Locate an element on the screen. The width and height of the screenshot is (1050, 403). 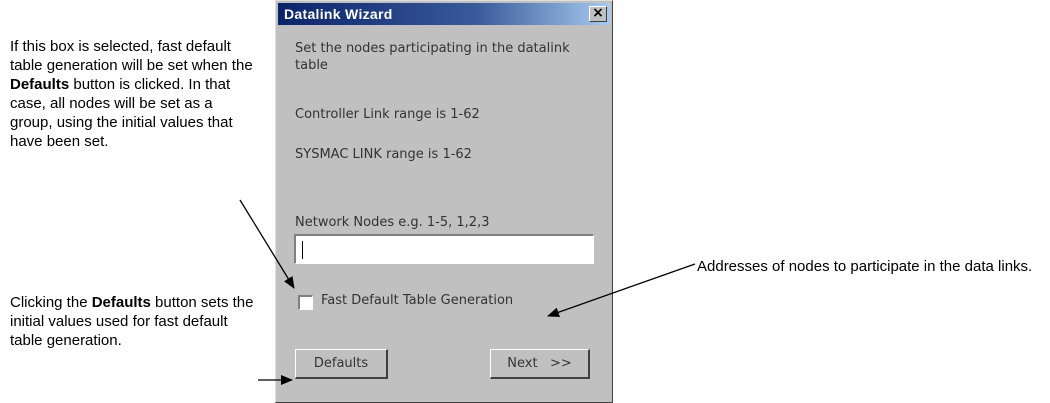
arrow-to-checkbox is located at coordinates (267, 244).